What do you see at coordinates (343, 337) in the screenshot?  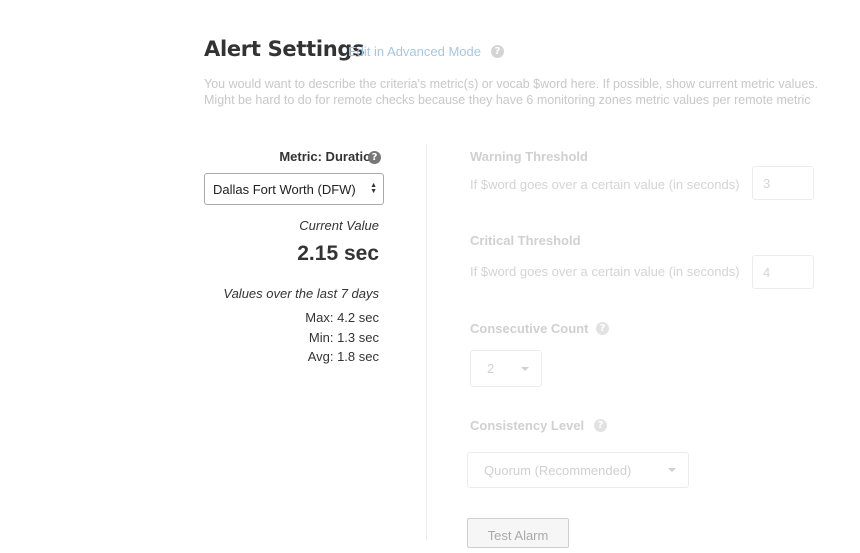 I see `min-value: Min: 1.3 sec` at bounding box center [343, 337].